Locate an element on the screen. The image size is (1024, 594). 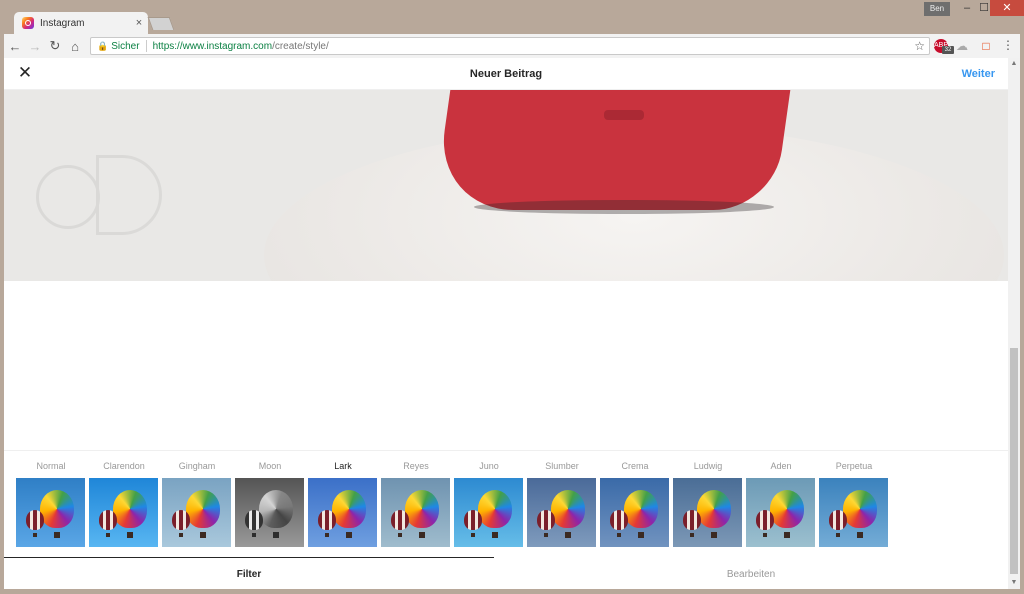
filter-item: Lark is located at coordinates (343, 504).